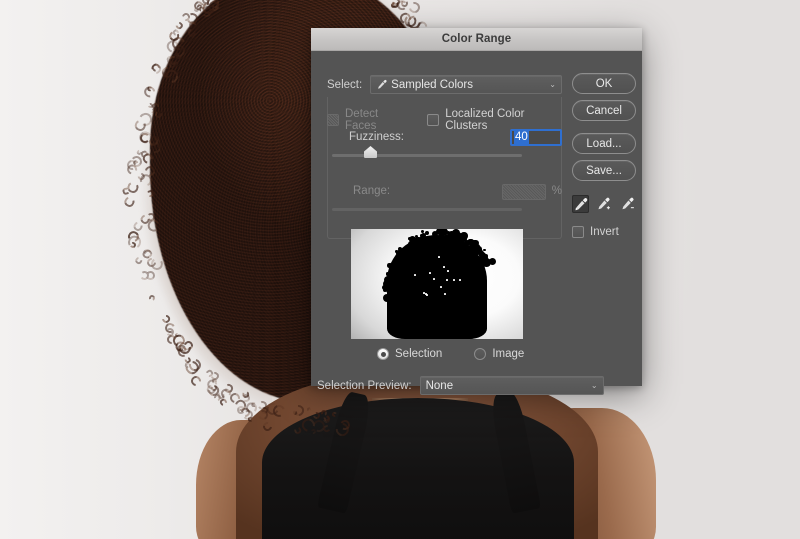 The width and height of the screenshot is (800, 539). What do you see at coordinates (556, 191) in the screenshot?
I see `range-unit-label: %` at bounding box center [556, 191].